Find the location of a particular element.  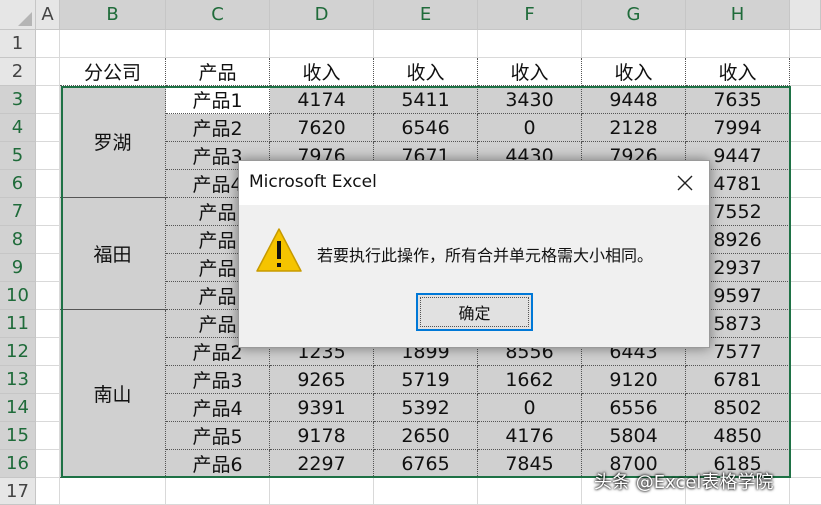

column-header: H is located at coordinates (738, 15).